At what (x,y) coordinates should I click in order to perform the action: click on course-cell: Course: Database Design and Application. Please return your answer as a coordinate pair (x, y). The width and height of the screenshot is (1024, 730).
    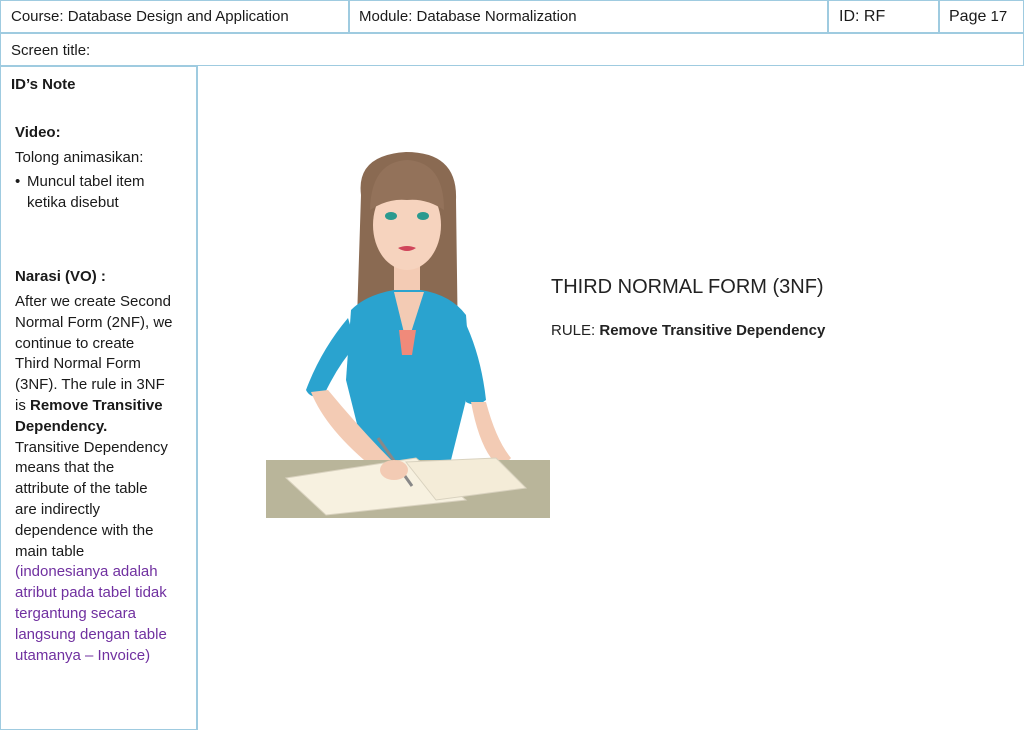
    Looking at the image, I should click on (174, 16).